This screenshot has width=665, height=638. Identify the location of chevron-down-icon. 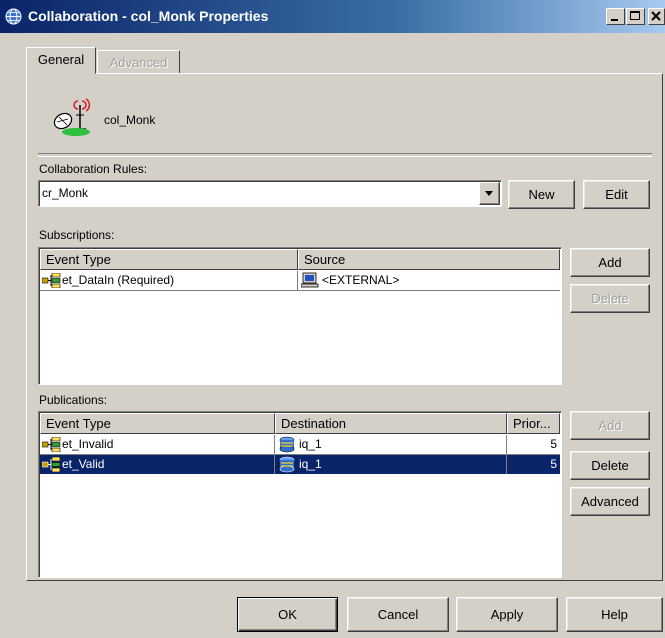
(489, 193).